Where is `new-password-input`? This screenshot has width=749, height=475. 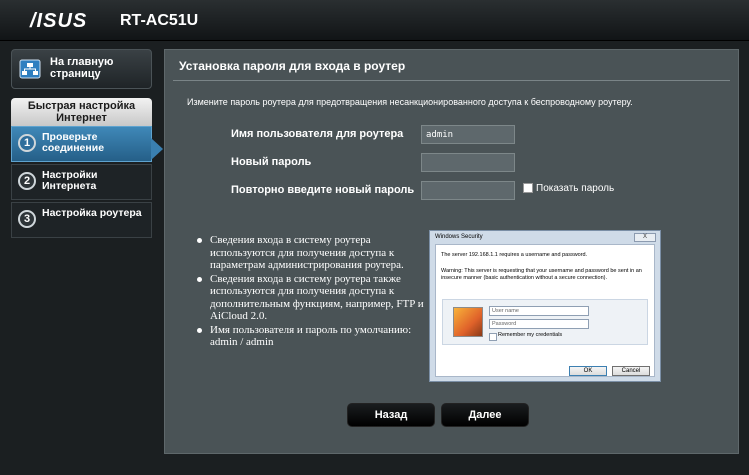
new-password-input is located at coordinates (468, 162).